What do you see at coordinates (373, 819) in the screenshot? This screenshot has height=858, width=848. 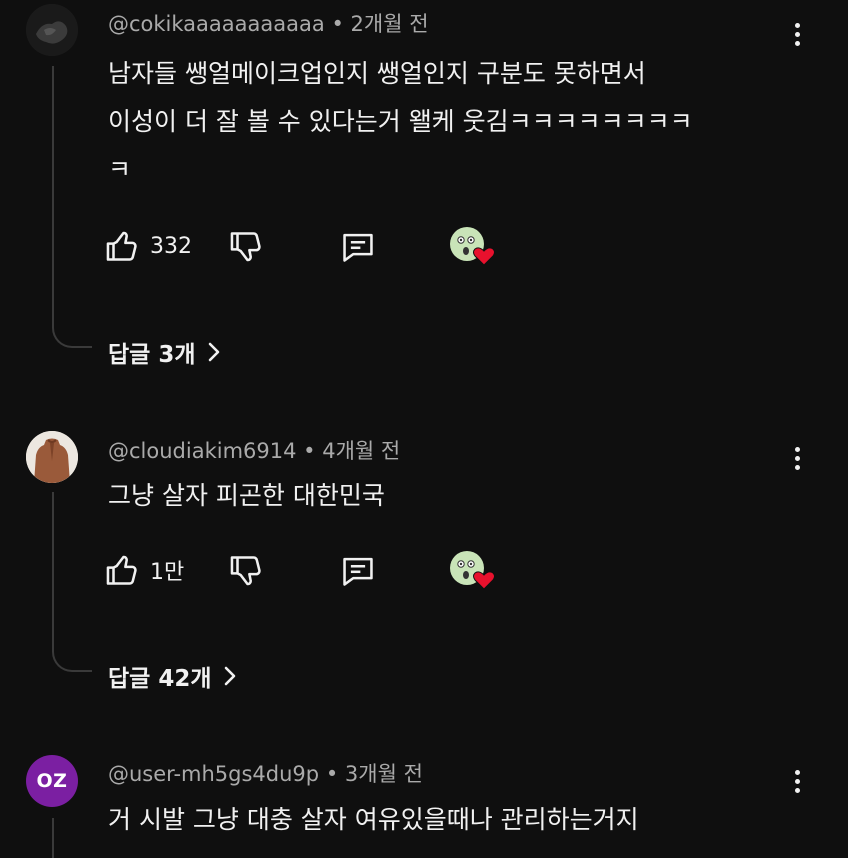 I see `comment-line: 거 시발 그냥 대충 살자 여유있을때나 관리하는거지` at bounding box center [373, 819].